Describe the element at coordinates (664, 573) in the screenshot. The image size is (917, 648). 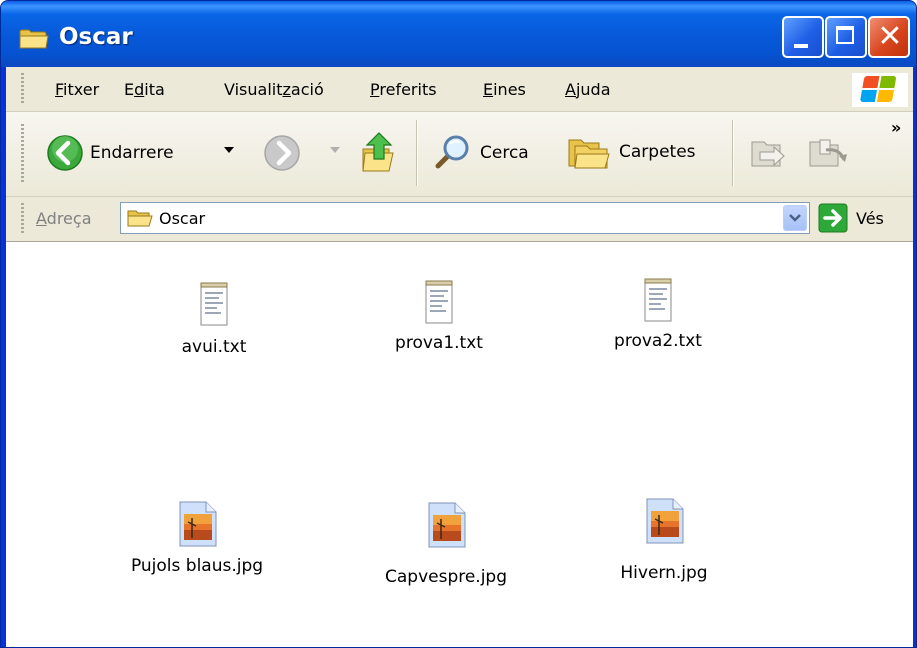
I see `file-name: Hivern.jpg` at that location.